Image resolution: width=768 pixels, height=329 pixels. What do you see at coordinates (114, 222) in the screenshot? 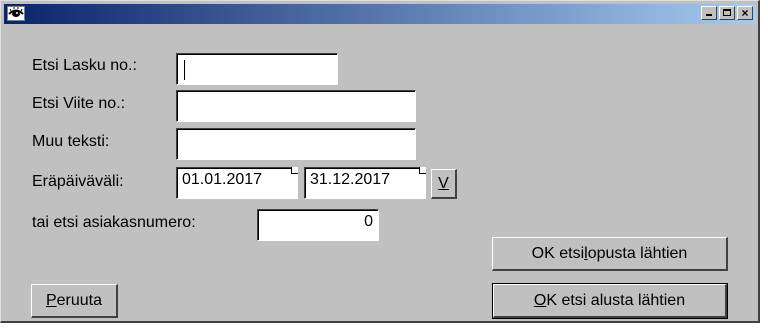
I see `customer-number-label: tai etsi asiakasnumero:` at bounding box center [114, 222].